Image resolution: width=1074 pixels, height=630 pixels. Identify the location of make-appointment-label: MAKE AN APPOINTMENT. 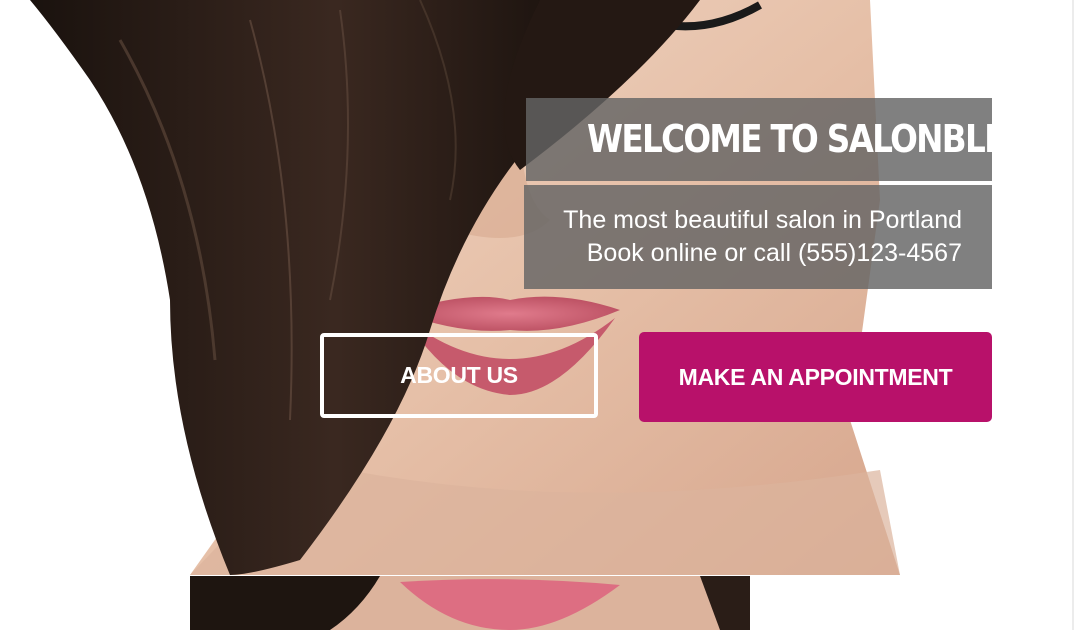
(815, 376).